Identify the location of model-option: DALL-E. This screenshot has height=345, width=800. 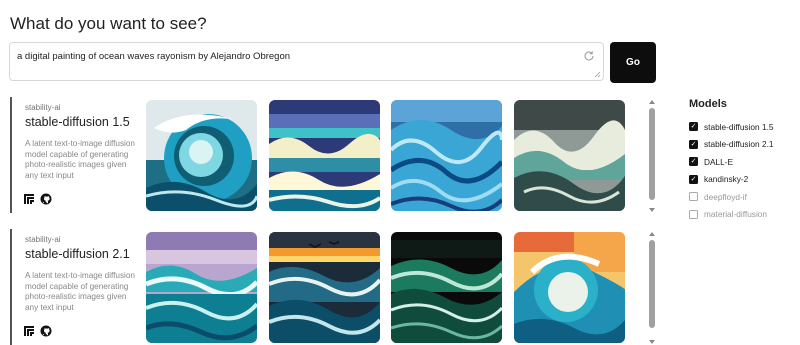
(744, 162).